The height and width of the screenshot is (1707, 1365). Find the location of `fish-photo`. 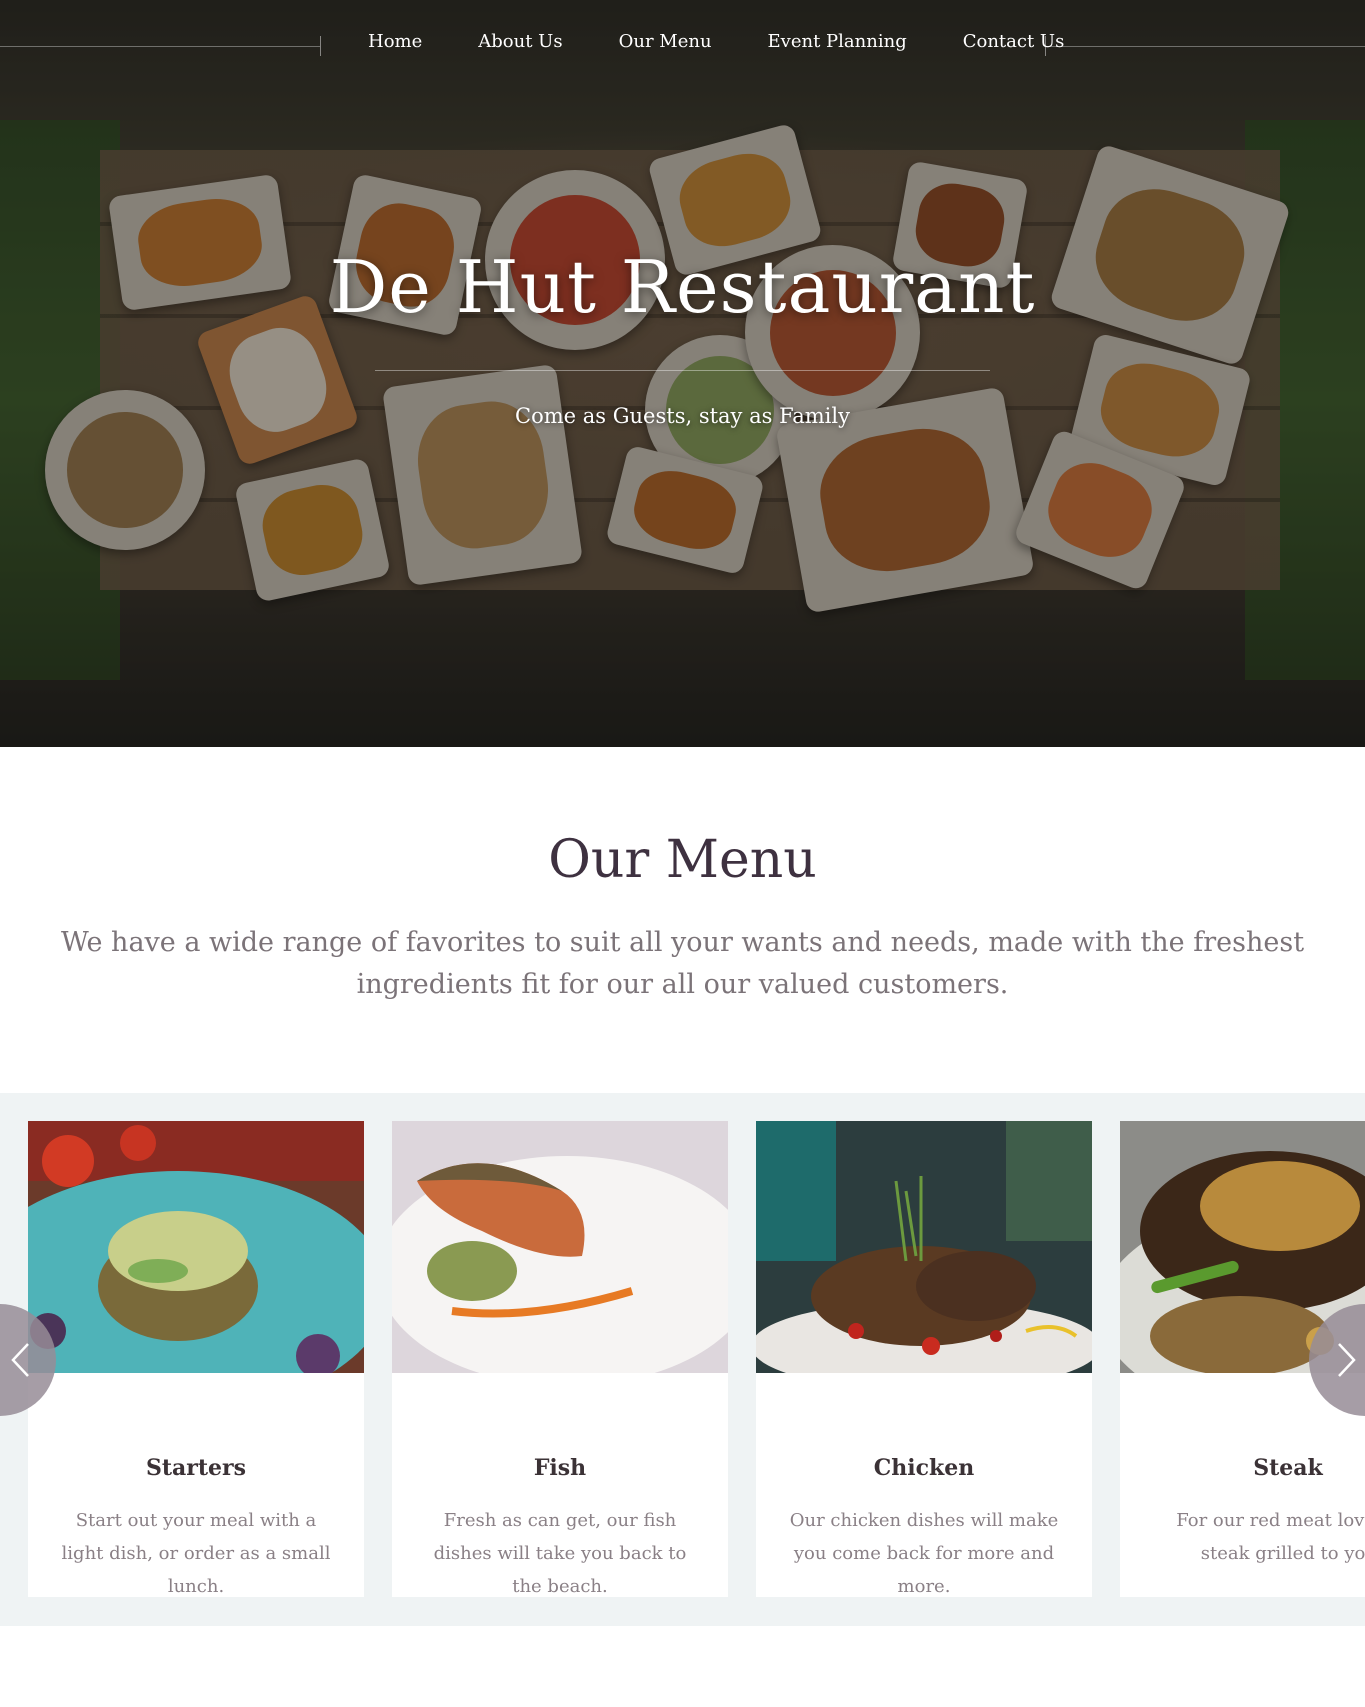

fish-photo is located at coordinates (560, 1247).